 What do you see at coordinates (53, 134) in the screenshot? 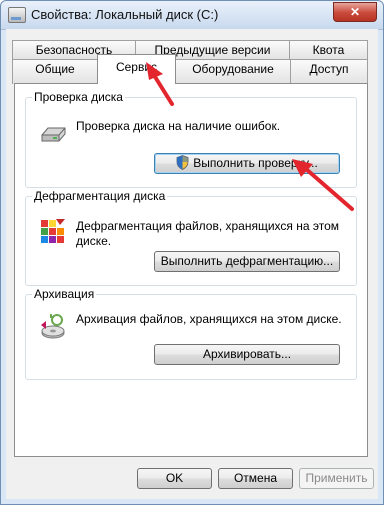
I see `hard-drive-icon` at bounding box center [53, 134].